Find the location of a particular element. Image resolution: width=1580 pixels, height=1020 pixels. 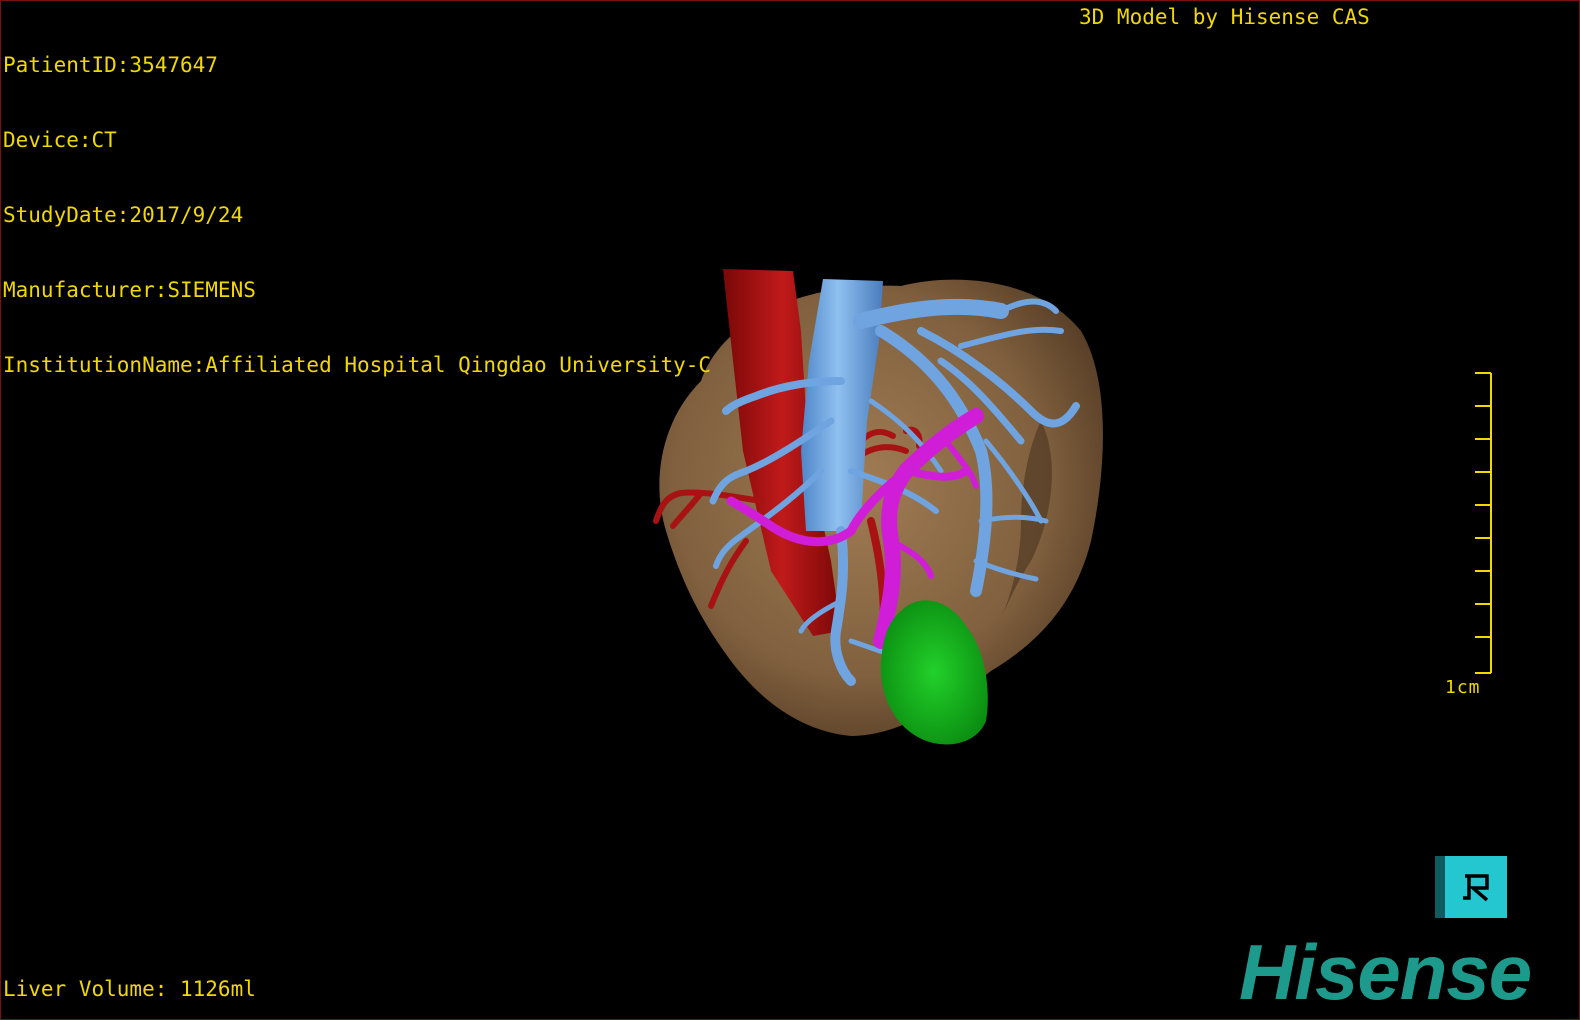

scale-ruler is located at coordinates (1483, 523).